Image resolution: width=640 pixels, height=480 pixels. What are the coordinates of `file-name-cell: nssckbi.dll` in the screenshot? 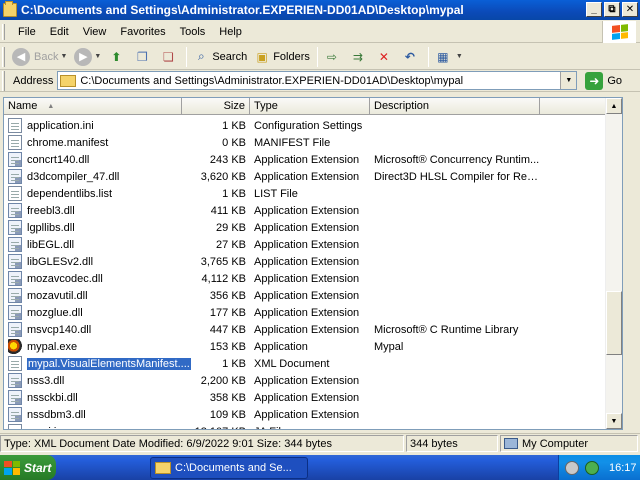 It's located at (93, 397).